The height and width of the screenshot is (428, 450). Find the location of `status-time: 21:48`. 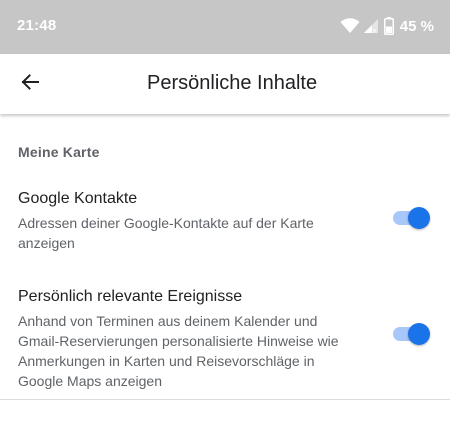

status-time: 21:48 is located at coordinates (37, 25).